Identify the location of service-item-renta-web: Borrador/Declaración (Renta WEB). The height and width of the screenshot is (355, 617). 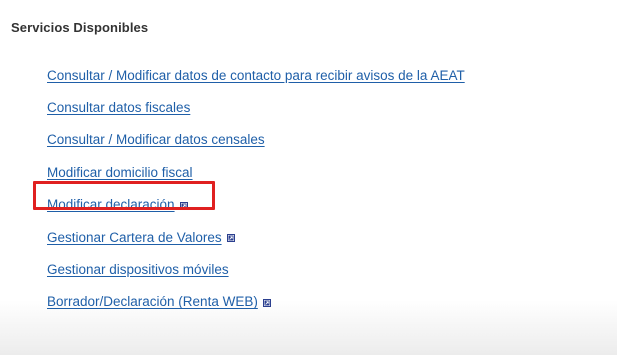
(256, 302).